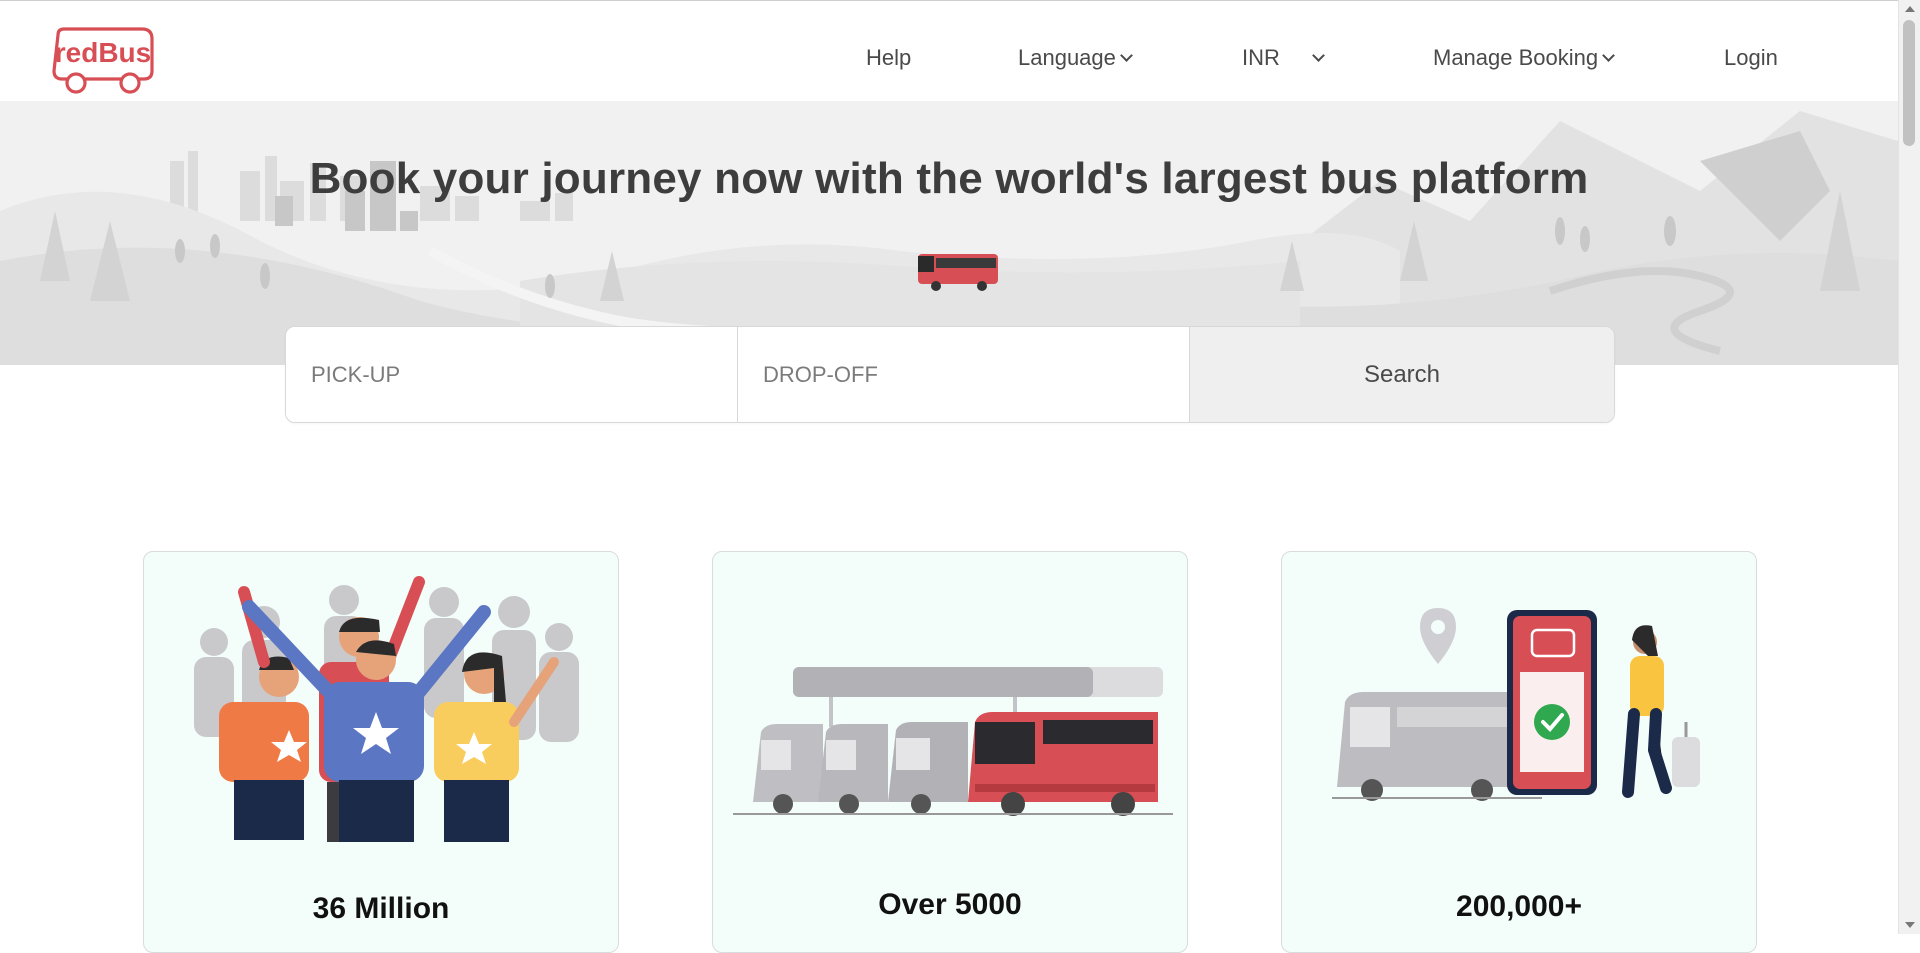 The height and width of the screenshot is (953, 1920). I want to click on nav-currency-dropdown: INR, so click(1283, 58).